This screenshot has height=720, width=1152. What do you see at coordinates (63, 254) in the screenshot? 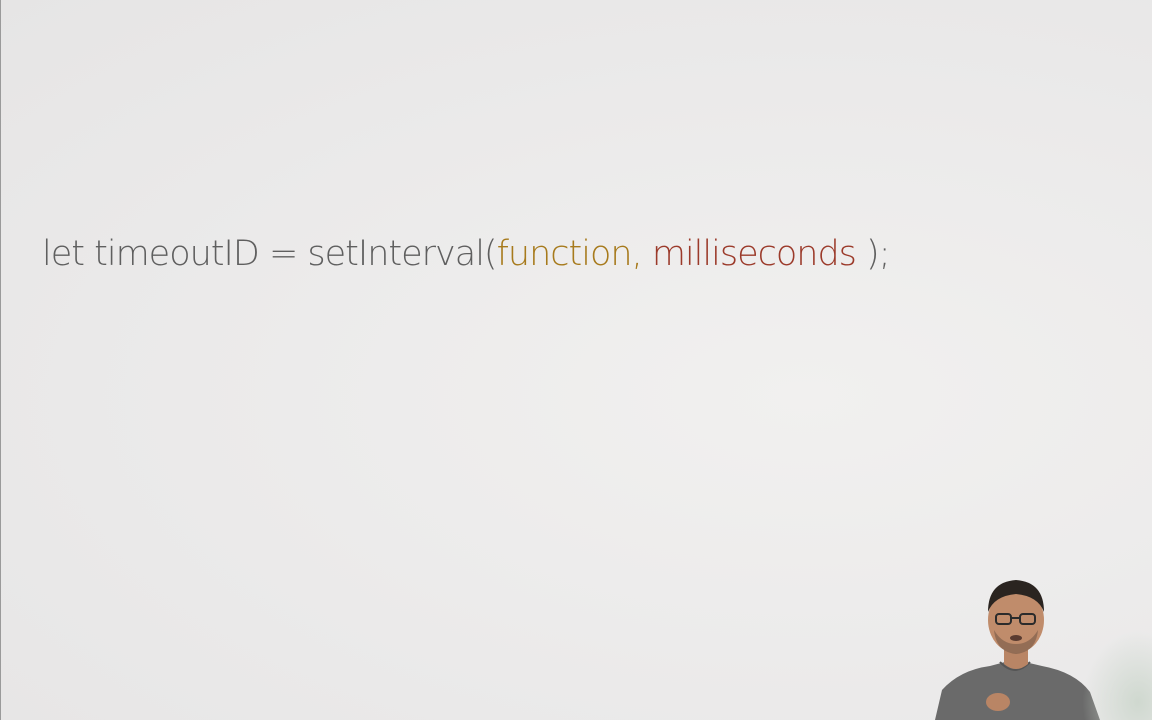
I see `code-keyword-let: let` at bounding box center [63, 254].